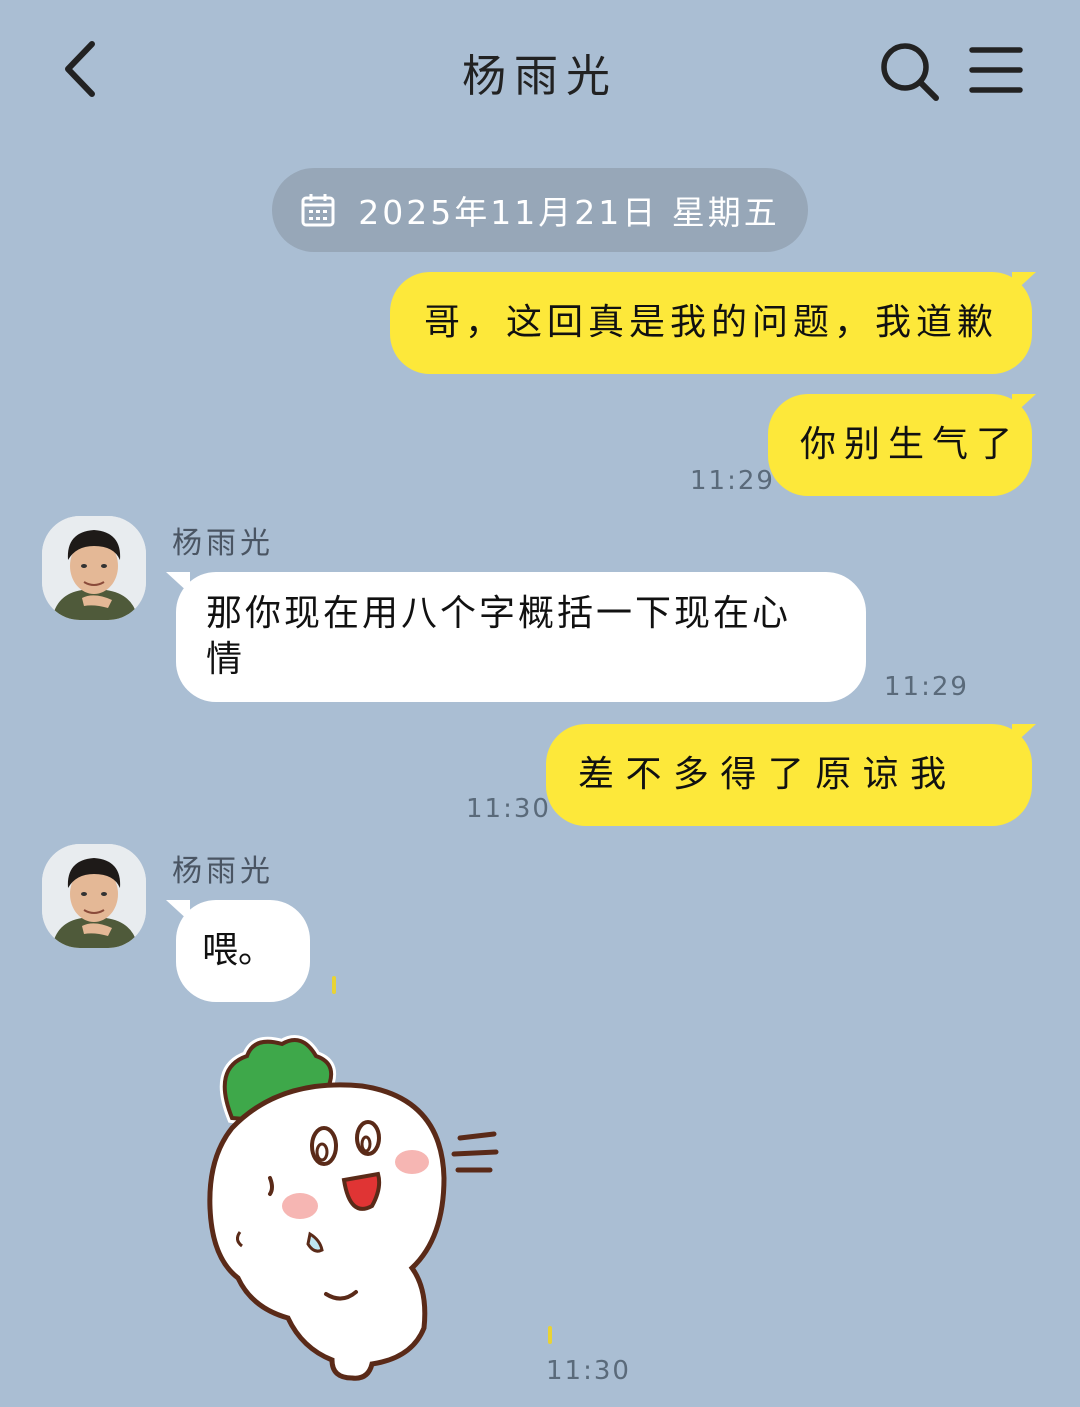 This screenshot has height=1407, width=1080. What do you see at coordinates (996, 70) in the screenshot?
I see `menu-icon` at bounding box center [996, 70].